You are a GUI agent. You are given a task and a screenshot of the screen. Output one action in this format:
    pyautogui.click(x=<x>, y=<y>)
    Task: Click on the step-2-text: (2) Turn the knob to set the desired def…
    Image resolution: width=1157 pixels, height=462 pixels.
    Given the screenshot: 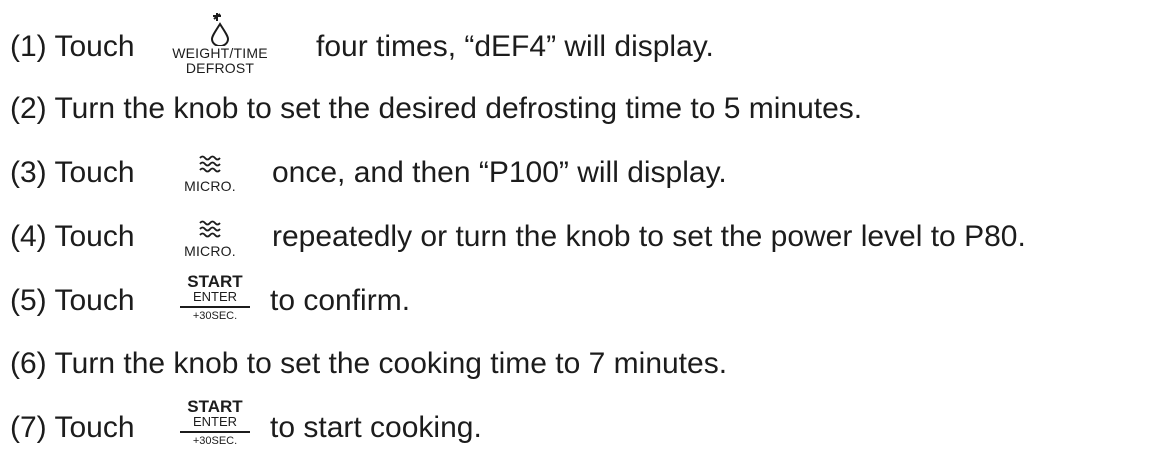 What is the action you would take?
    pyautogui.click(x=436, y=108)
    